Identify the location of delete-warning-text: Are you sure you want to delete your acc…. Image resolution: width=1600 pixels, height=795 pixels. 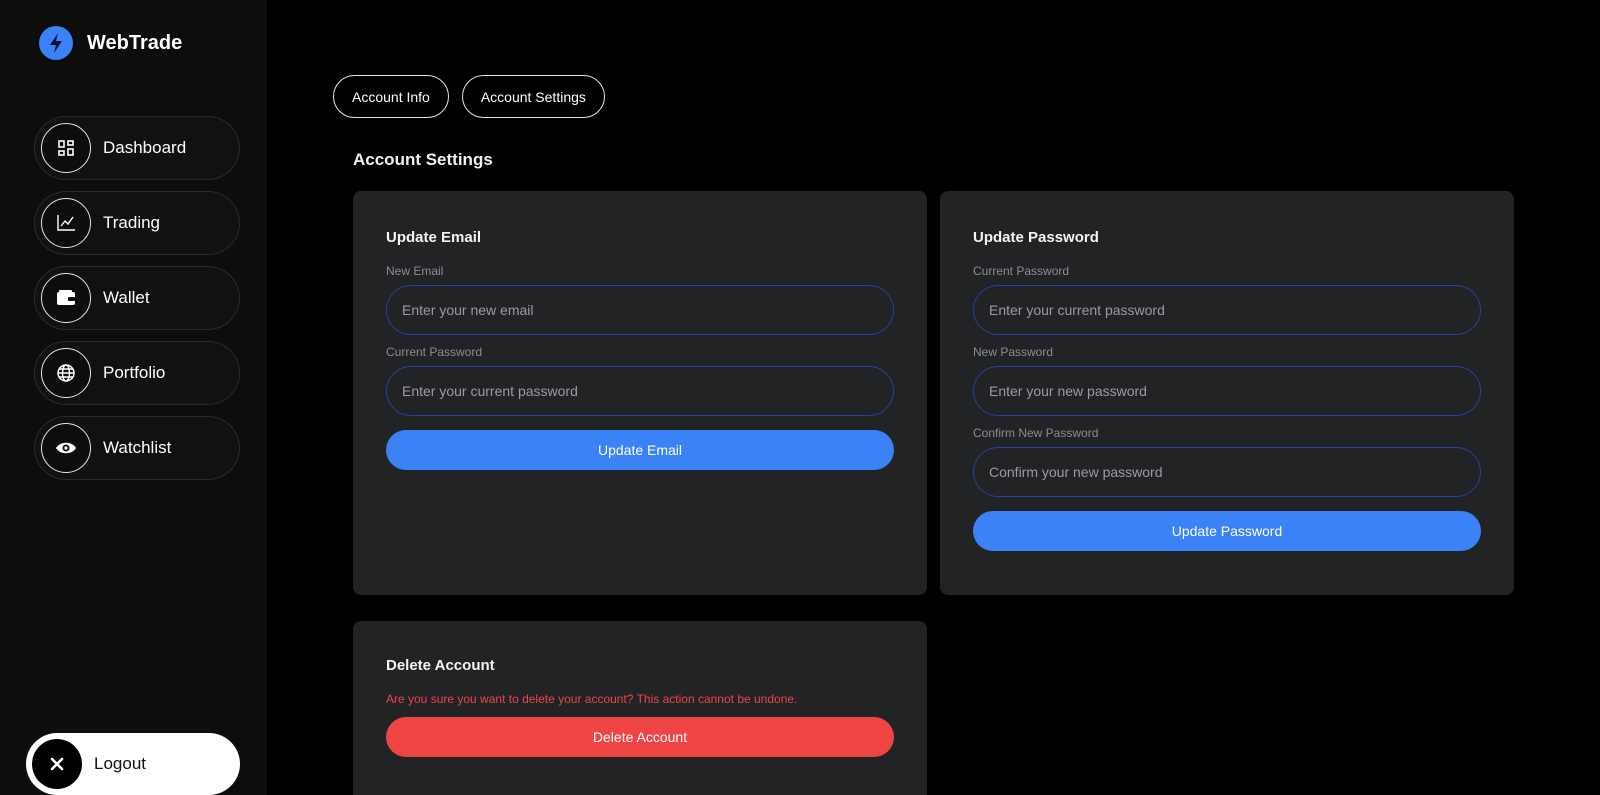
(592, 699).